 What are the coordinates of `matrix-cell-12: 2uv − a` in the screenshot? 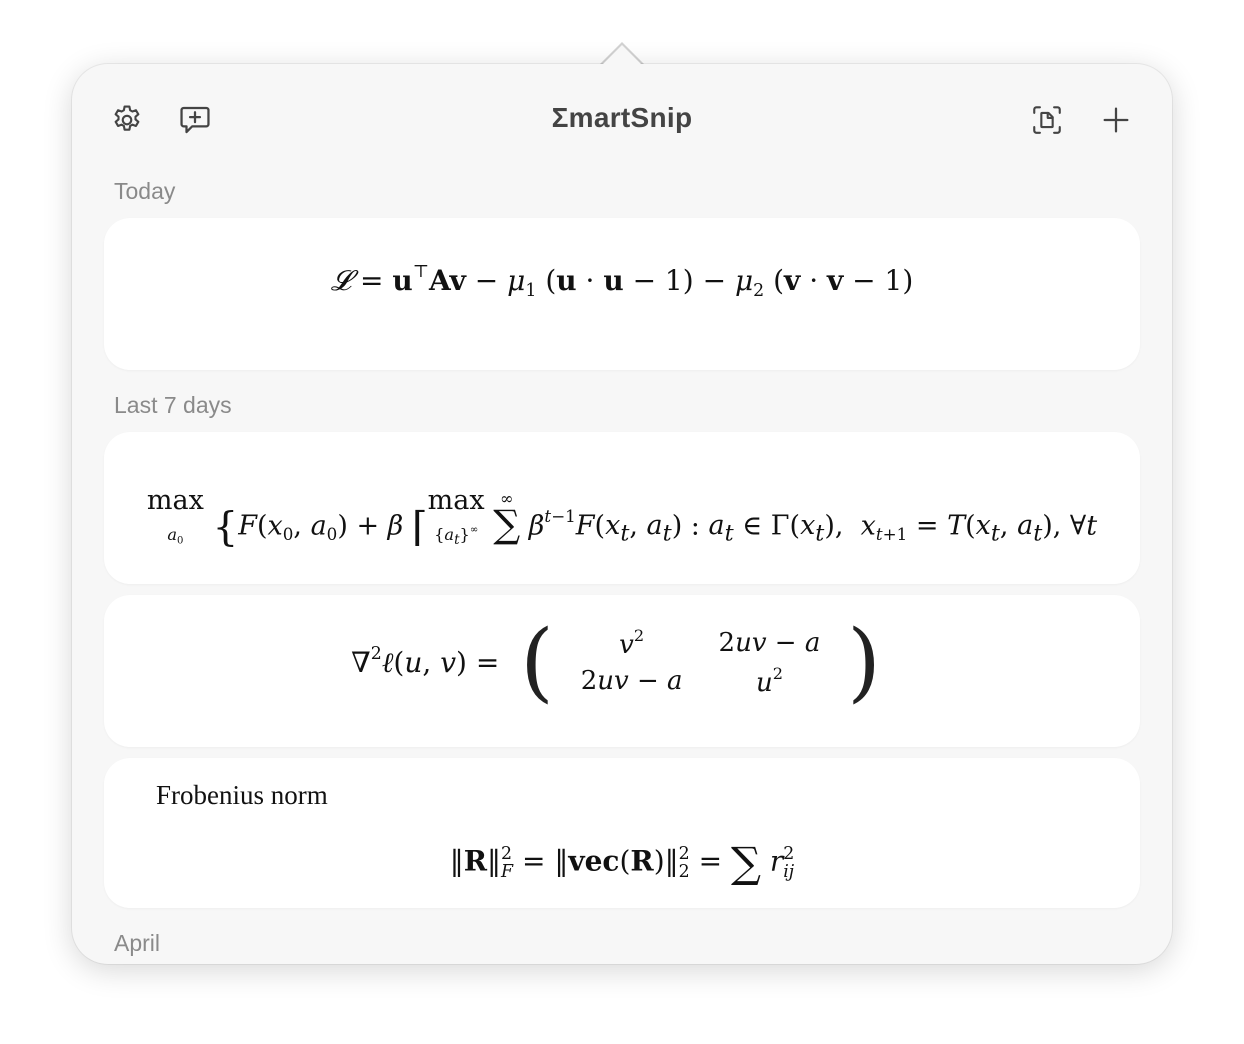 It's located at (769, 642).